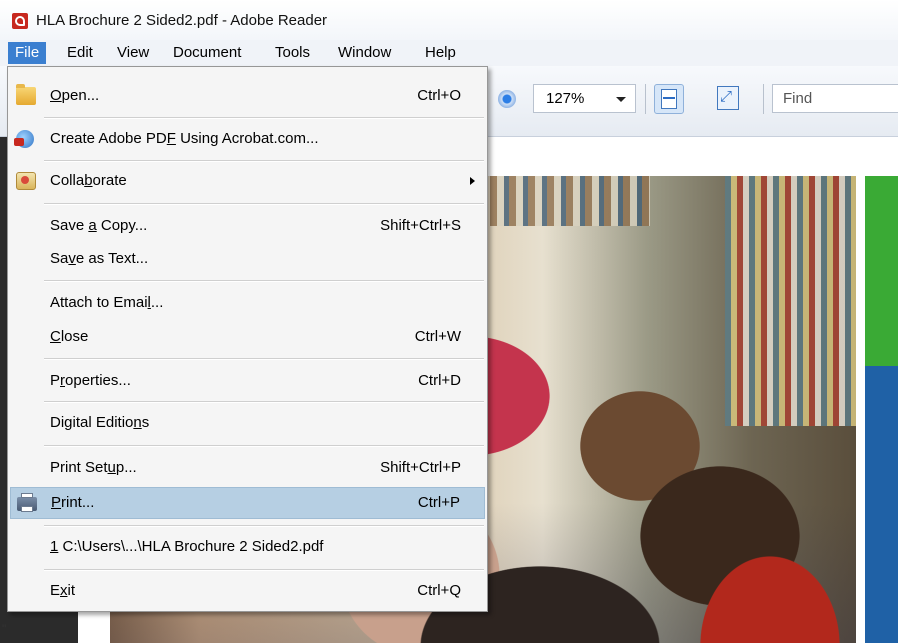 The image size is (898, 643). What do you see at coordinates (440, 53) in the screenshot?
I see `menu-help: Help` at bounding box center [440, 53].